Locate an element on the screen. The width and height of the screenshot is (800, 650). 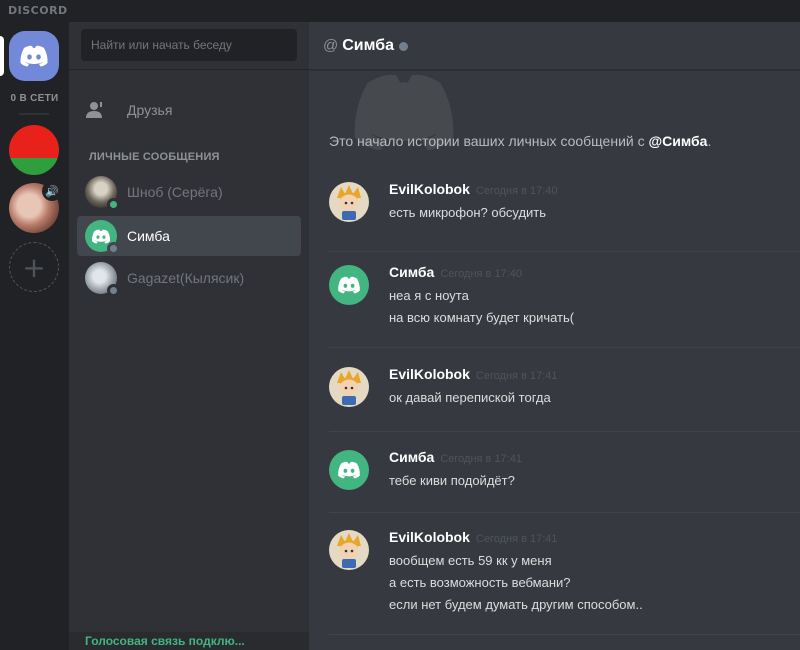
message-line: тебе киви подойдёт? is located at coordinates (452, 480).